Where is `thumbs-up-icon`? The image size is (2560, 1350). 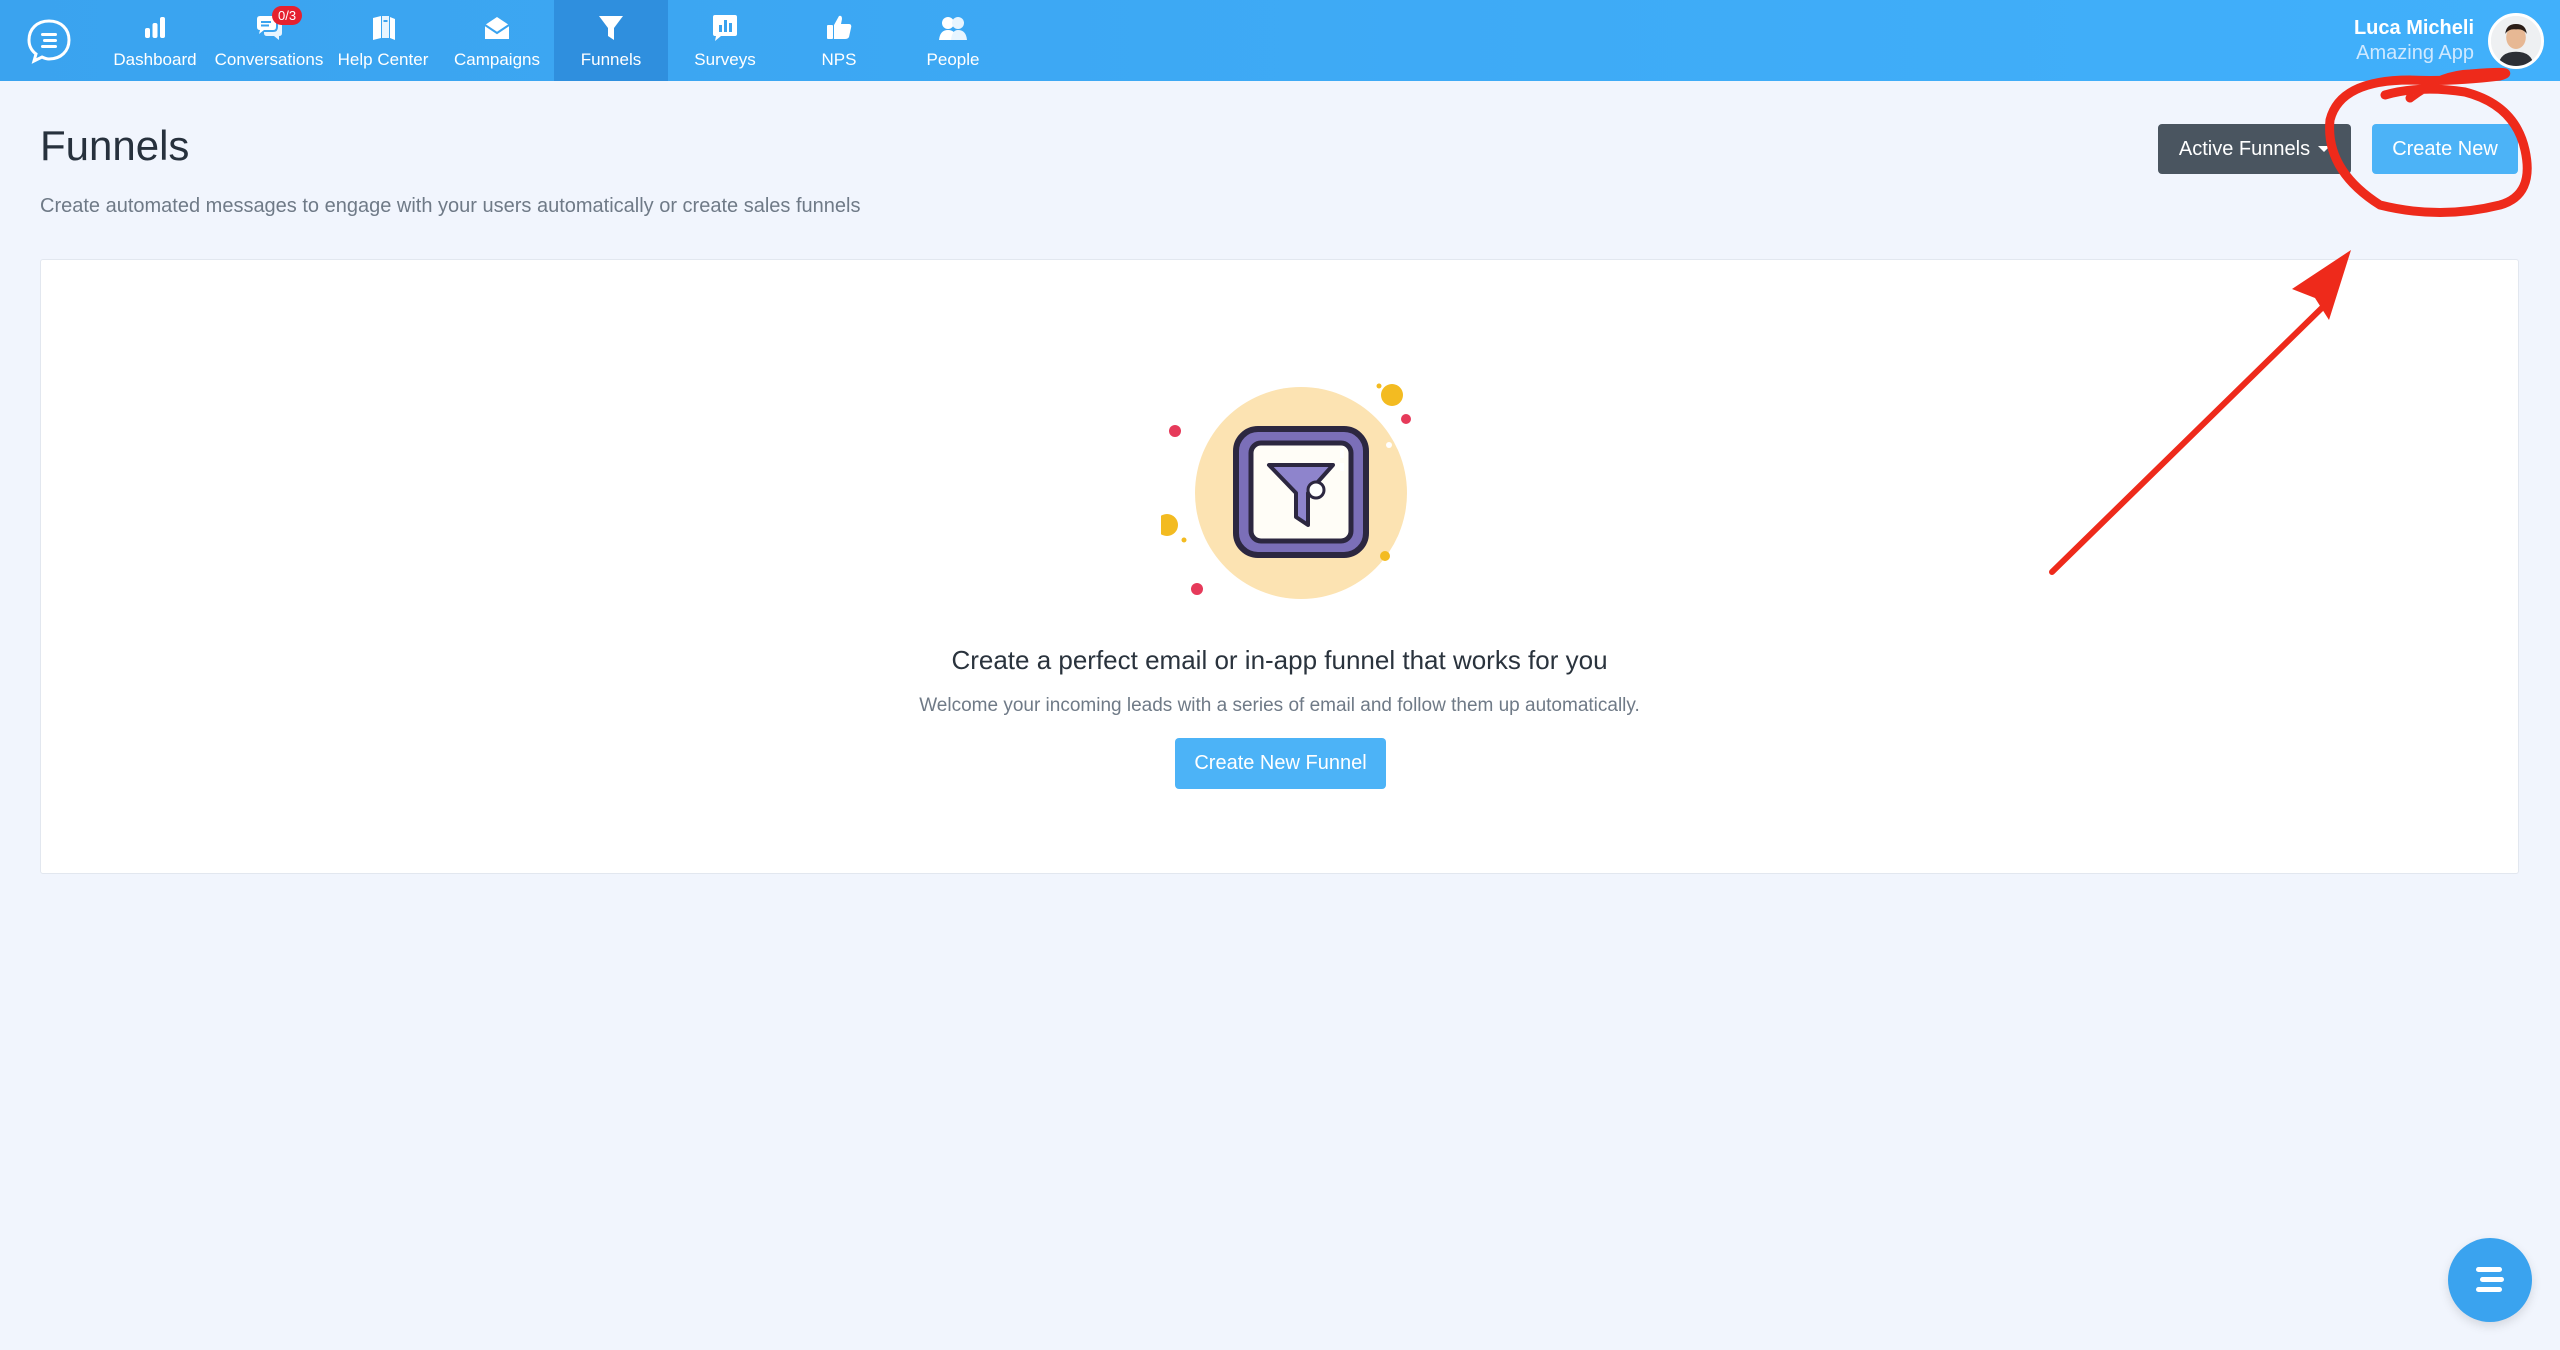 thumbs-up-icon is located at coordinates (839, 27).